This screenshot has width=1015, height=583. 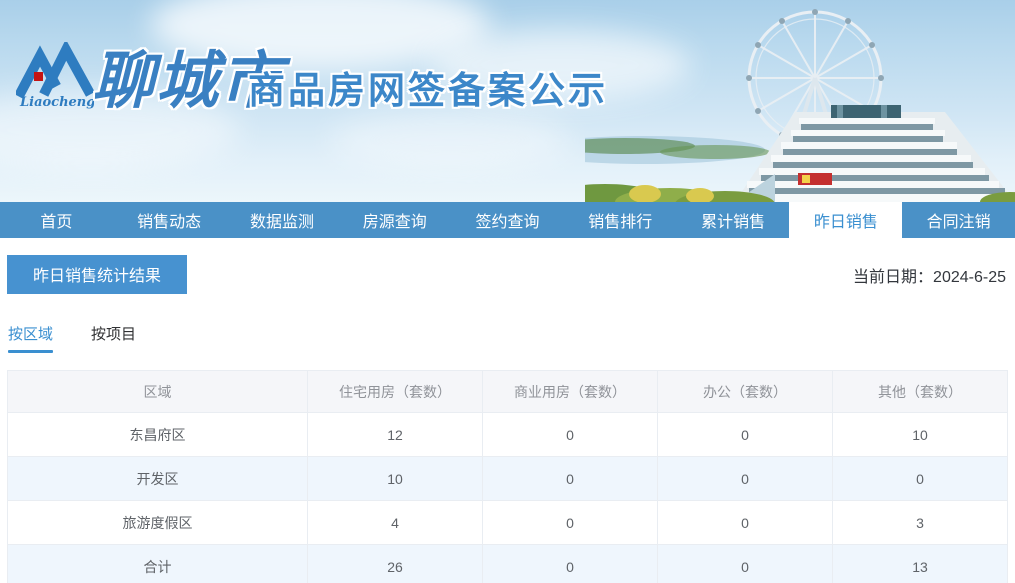 I want to click on page-title: 昨日销售统计结果, so click(x=97, y=274).